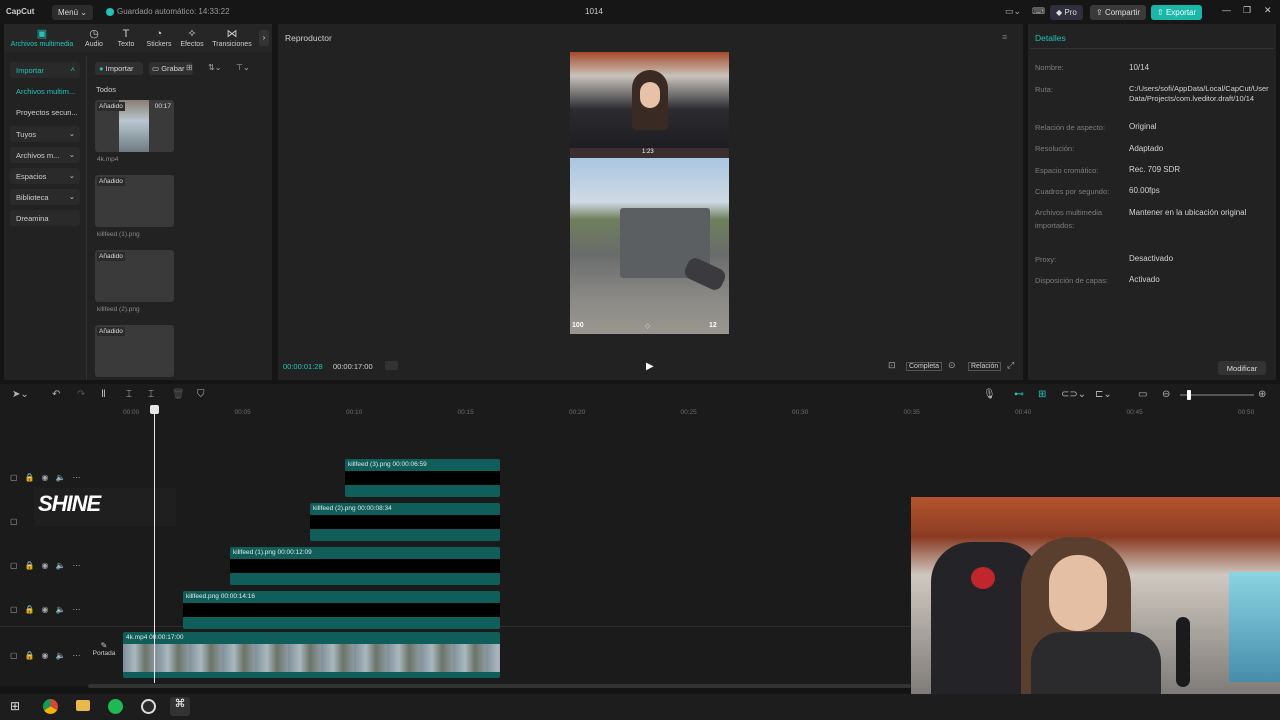  I want to click on chrome-icon, so click(50, 706).